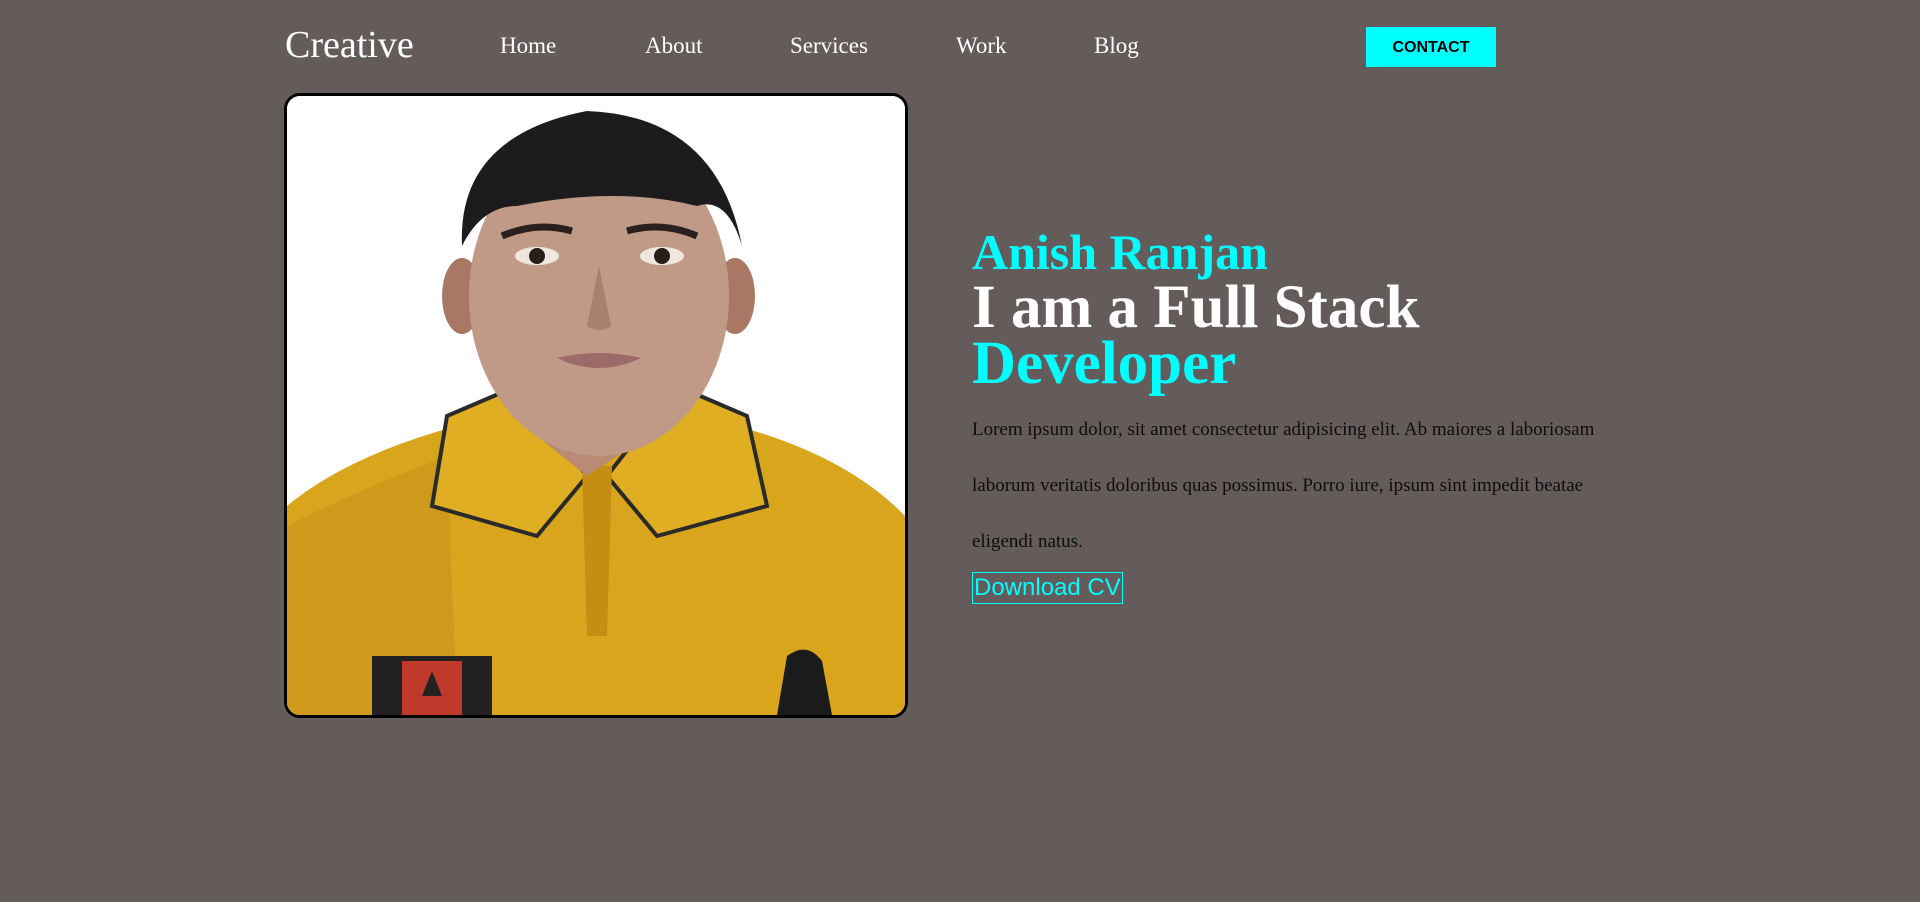 The image size is (1920, 902). Describe the element at coordinates (1120, 252) in the screenshot. I see `hero-name: Anish Ranjan` at that location.